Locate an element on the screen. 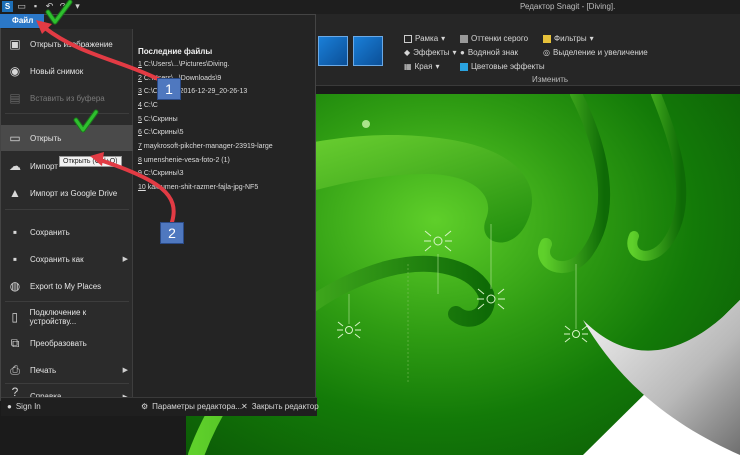  menu-open: ▭ Открыть is located at coordinates (67, 138).